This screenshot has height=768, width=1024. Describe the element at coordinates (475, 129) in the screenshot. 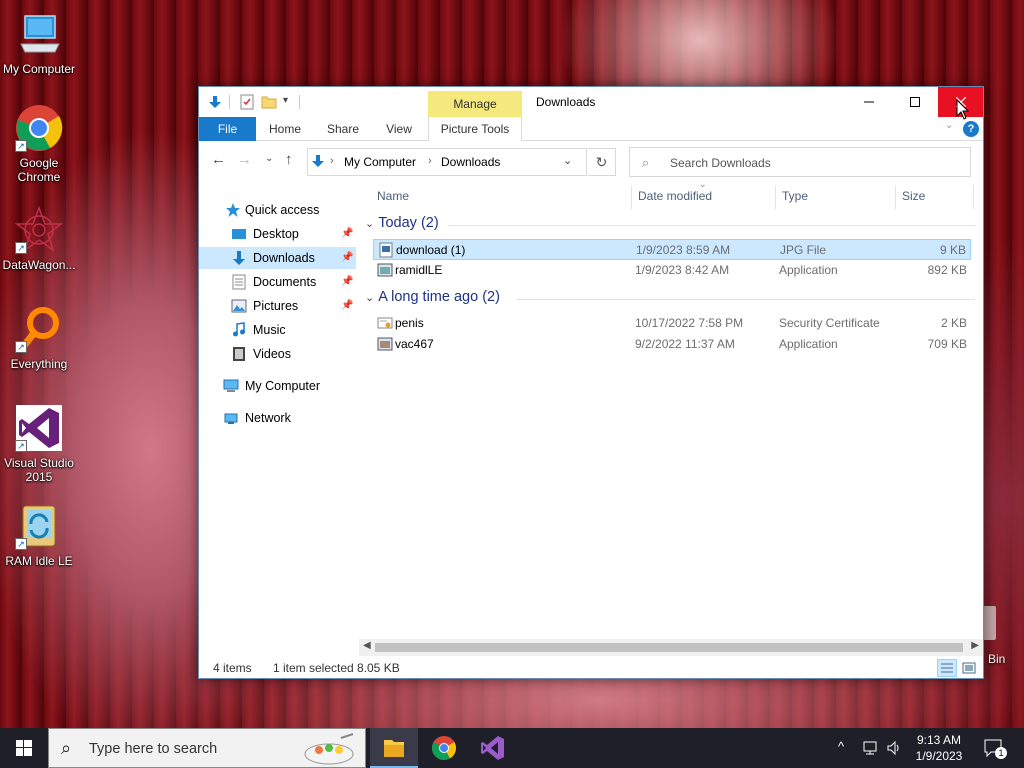

I see `tab-picture-tools: Picture Tools` at that location.